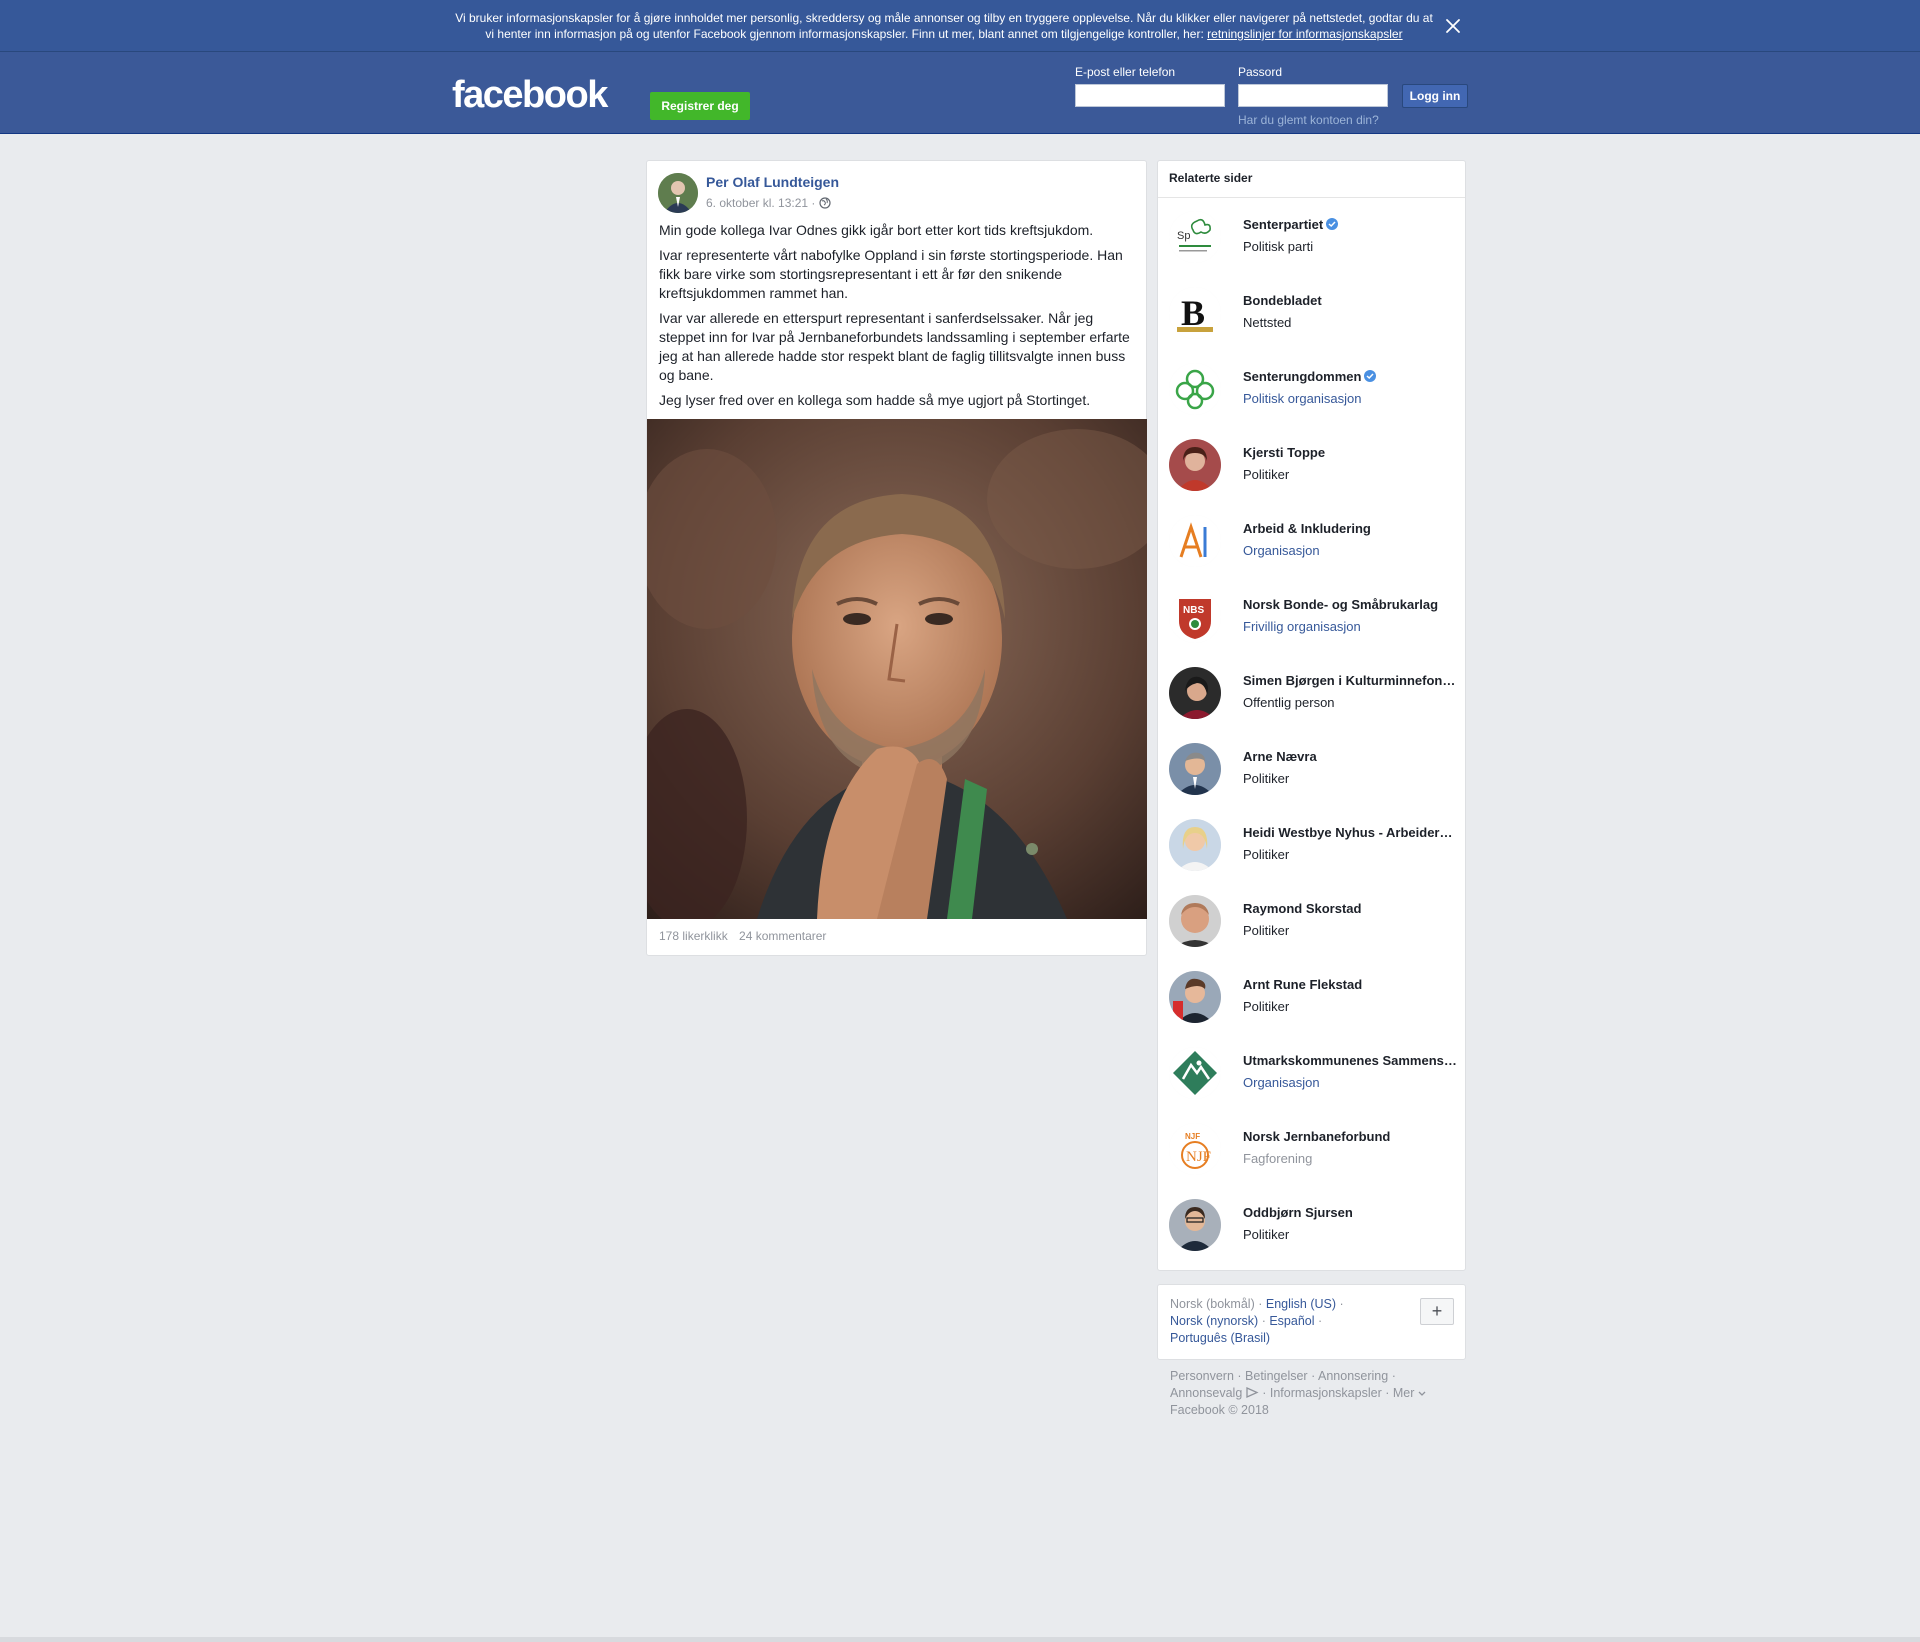  I want to click on related-page-thumbnail: NJF NJF, so click(1195, 1149).